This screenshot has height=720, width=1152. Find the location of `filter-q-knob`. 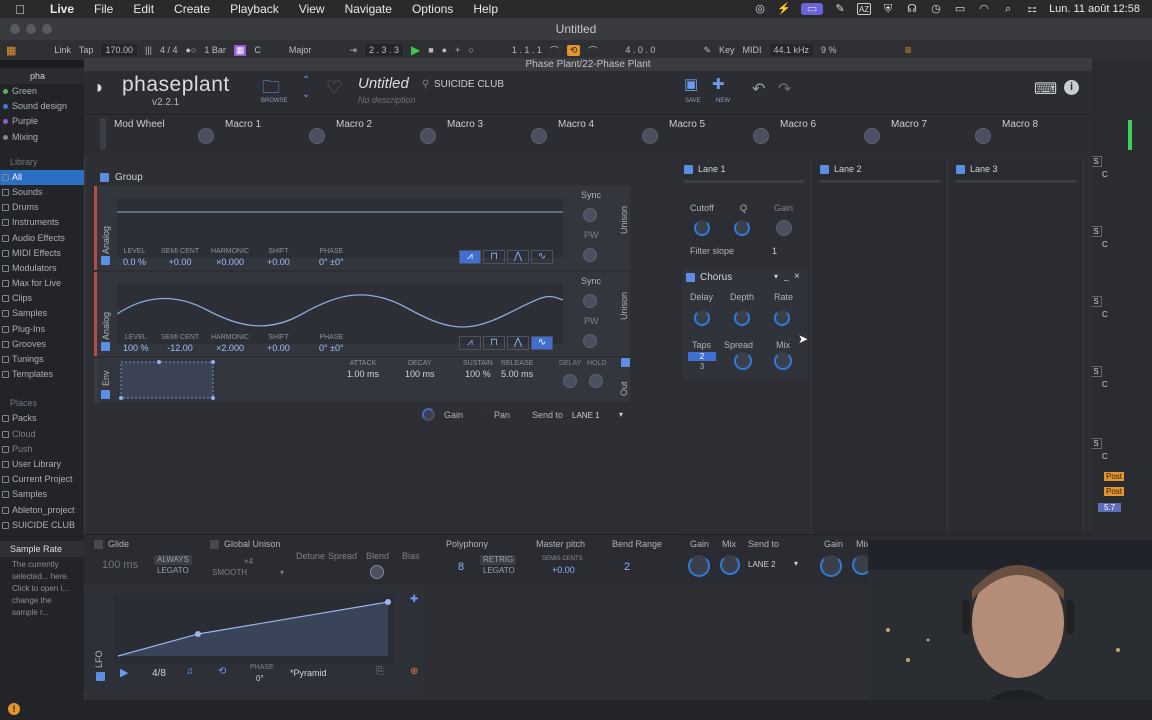

filter-q-knob is located at coordinates (742, 228).